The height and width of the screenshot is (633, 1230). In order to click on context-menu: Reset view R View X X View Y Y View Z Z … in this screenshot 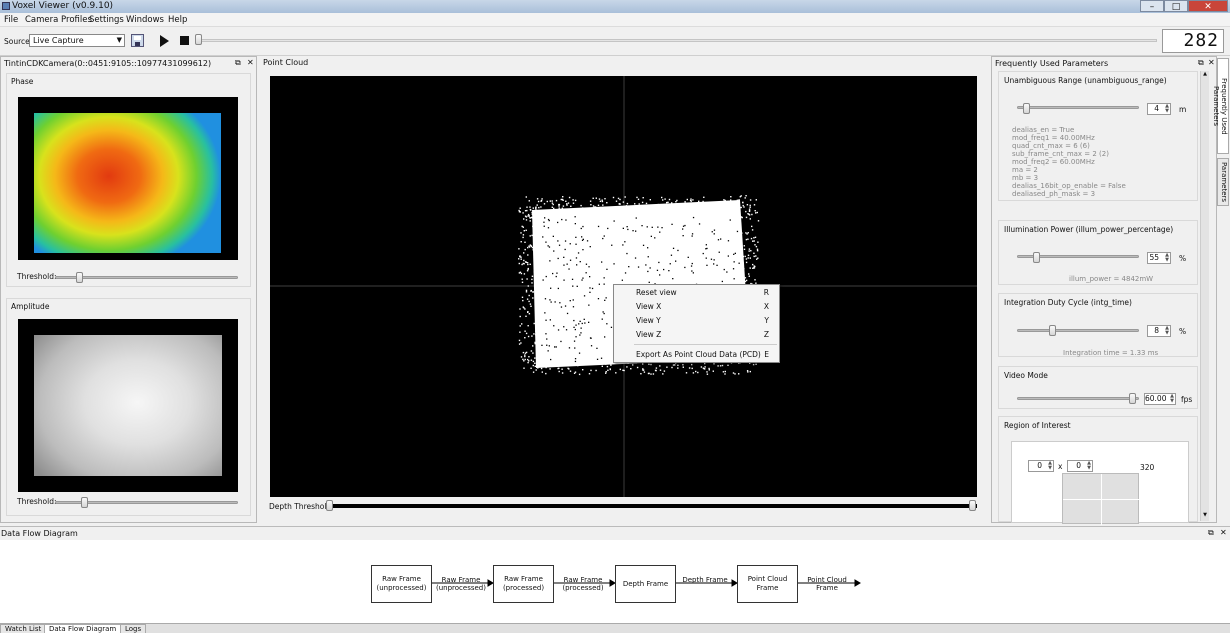, I will do `click(696, 323)`.